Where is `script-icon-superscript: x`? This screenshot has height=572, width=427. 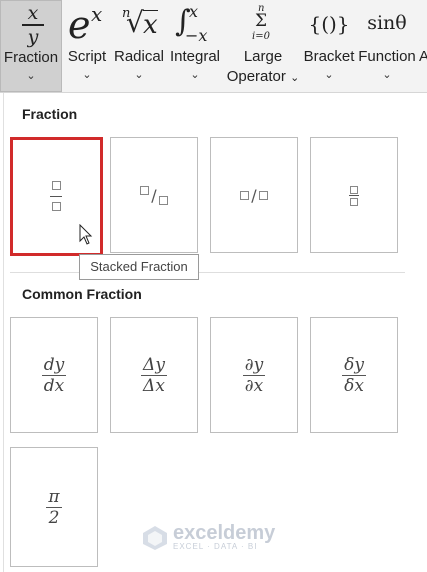
script-icon-superscript: x is located at coordinates (97, 14).